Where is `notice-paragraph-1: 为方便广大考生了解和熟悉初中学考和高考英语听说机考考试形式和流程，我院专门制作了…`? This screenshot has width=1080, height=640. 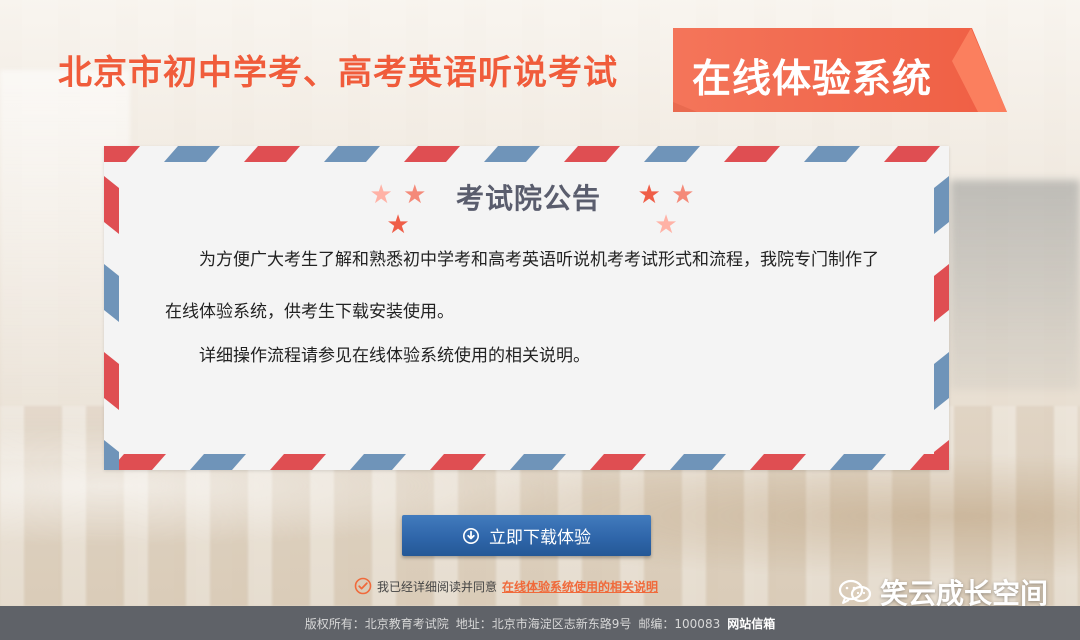 notice-paragraph-1: 为方便广大考生了解和熟悉初中学考和高考英语听说机考考试形式和流程，我院专门制作了… is located at coordinates (522, 286).